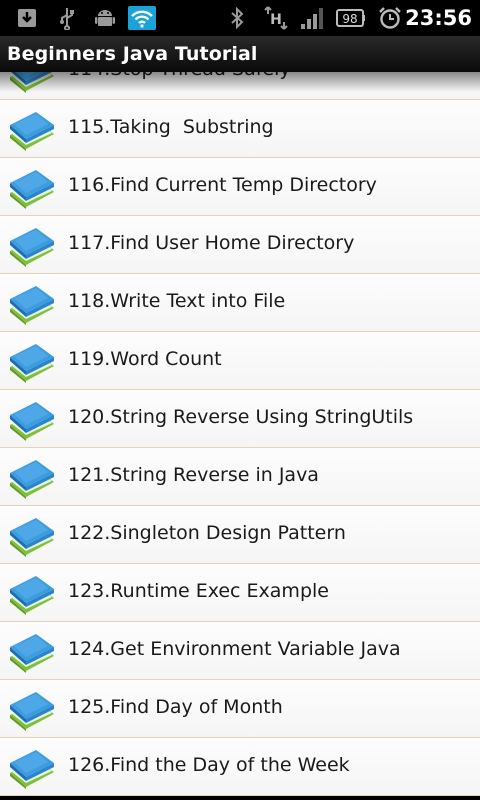  I want to click on list-item-label: 115.Taking Substring, so click(171, 127).